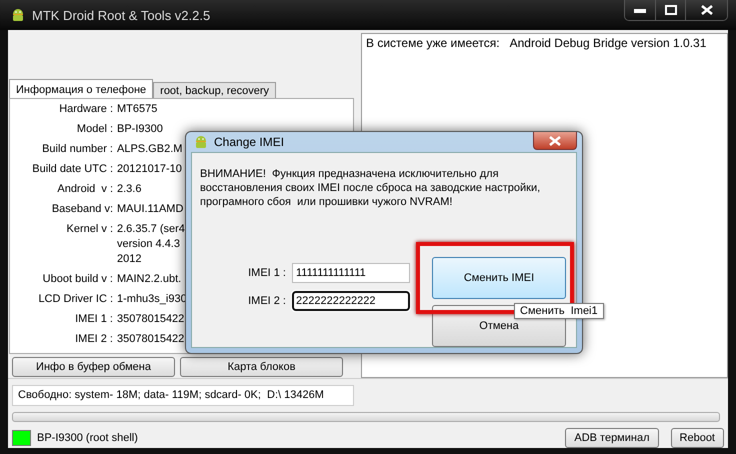 This screenshot has height=454, width=736. What do you see at coordinates (149, 169) in the screenshot?
I see `info-value: 20121017-10` at bounding box center [149, 169].